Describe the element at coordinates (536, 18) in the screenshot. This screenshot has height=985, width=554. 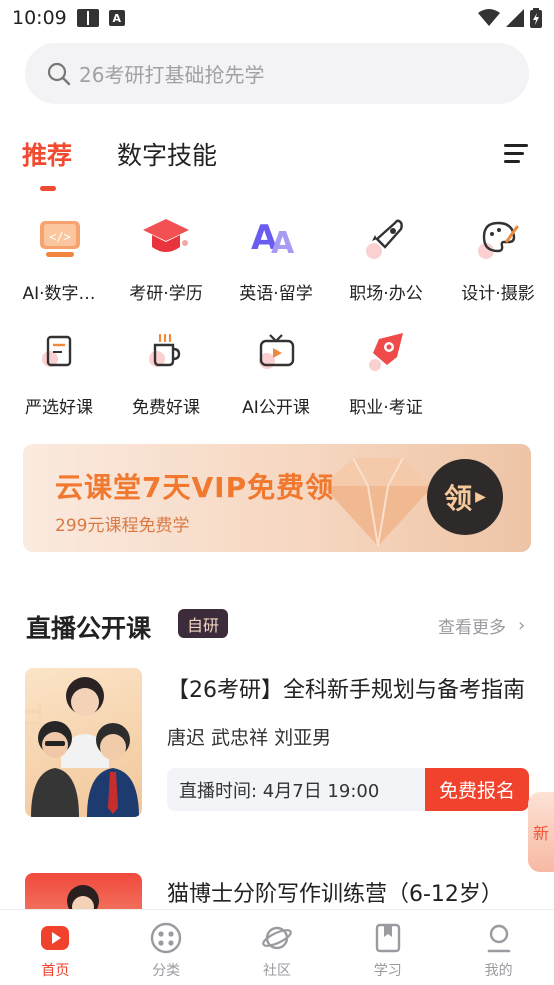
I see `battery-icon` at that location.